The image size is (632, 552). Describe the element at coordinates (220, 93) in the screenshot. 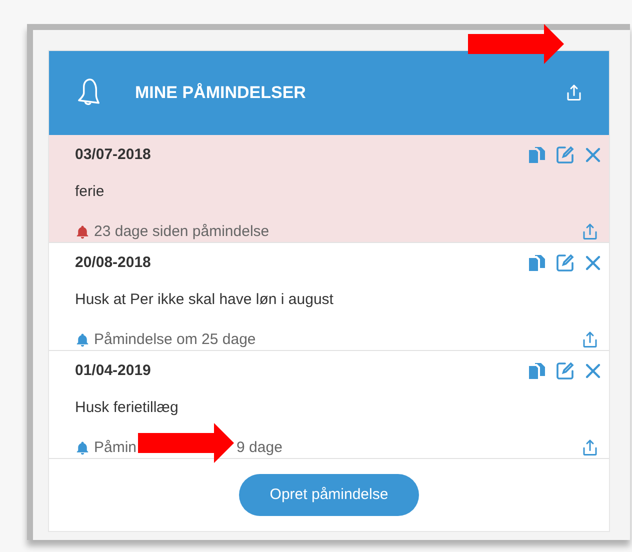

I see `header-title: MINE PÅMINDELSER` at that location.